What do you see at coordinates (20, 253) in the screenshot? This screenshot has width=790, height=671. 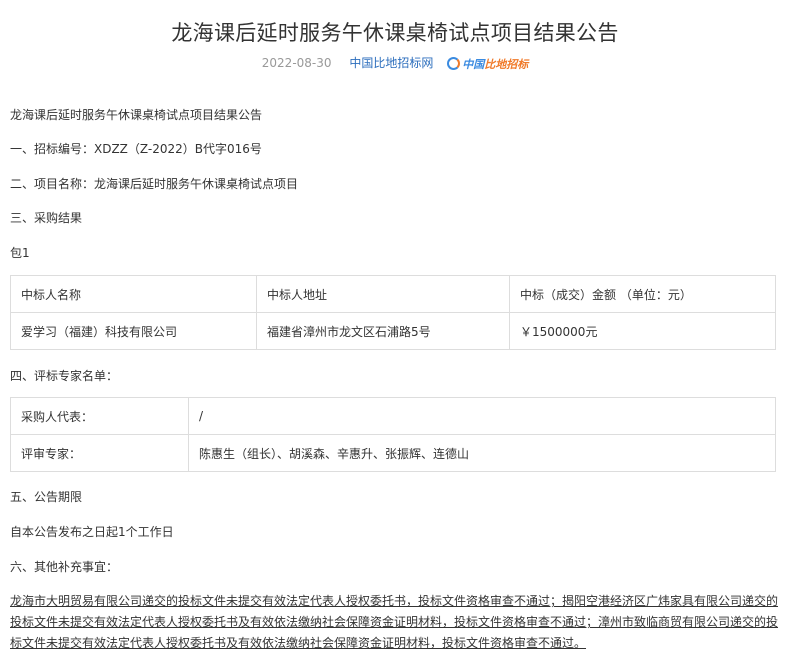 I see `package-label: 包1` at bounding box center [20, 253].